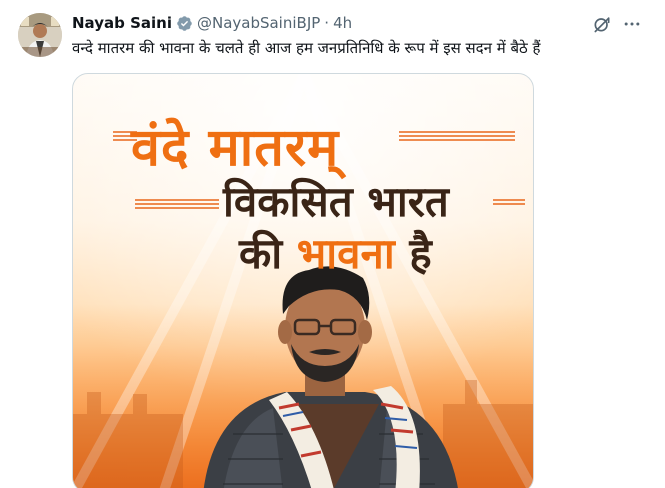  I want to click on tweet-header: Nayab Saini @NayabSainiBJP · 4h, so click(212, 23).